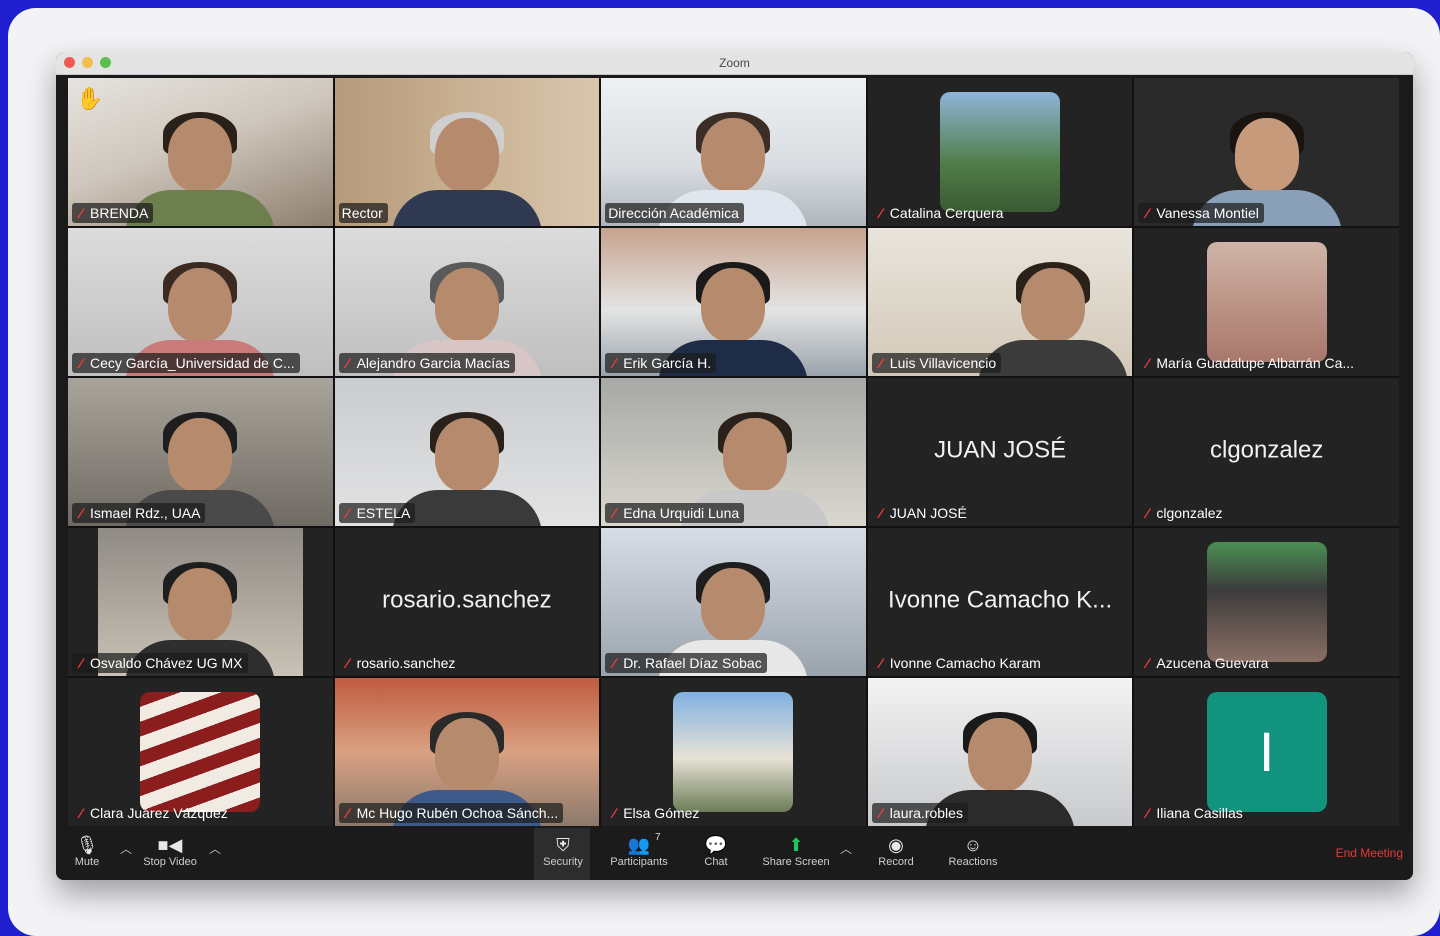 The image size is (1440, 936). I want to click on mute-button: 🎙 Mute, so click(87, 851).